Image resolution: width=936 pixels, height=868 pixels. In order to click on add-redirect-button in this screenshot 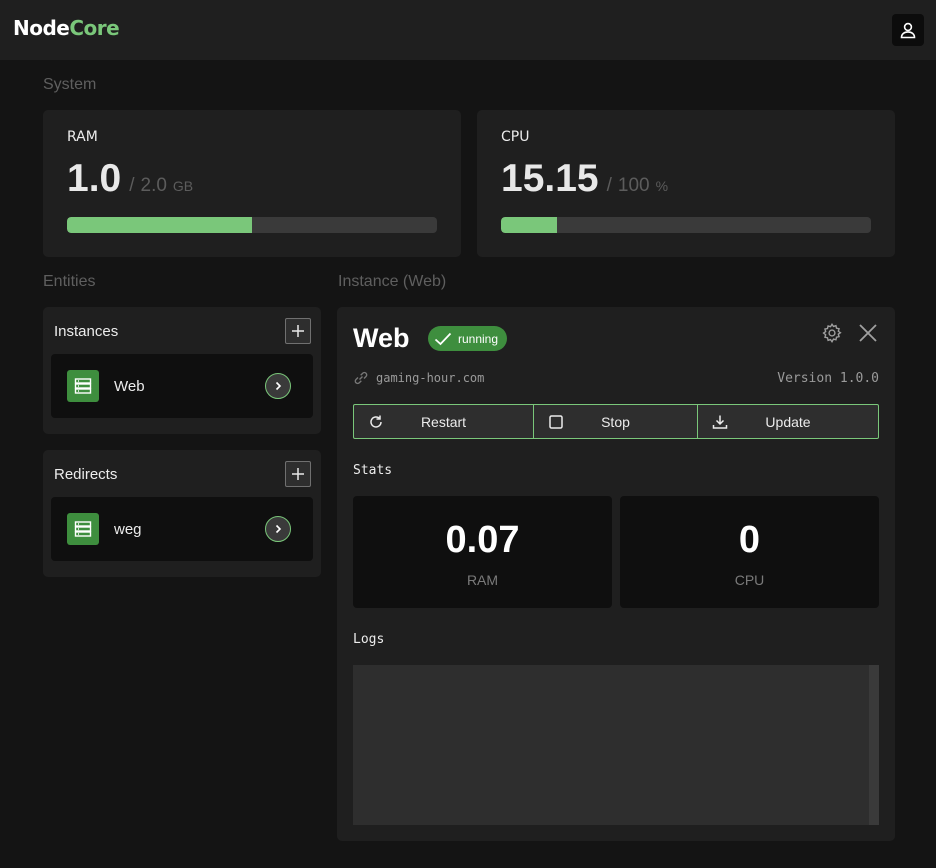, I will do `click(298, 474)`.